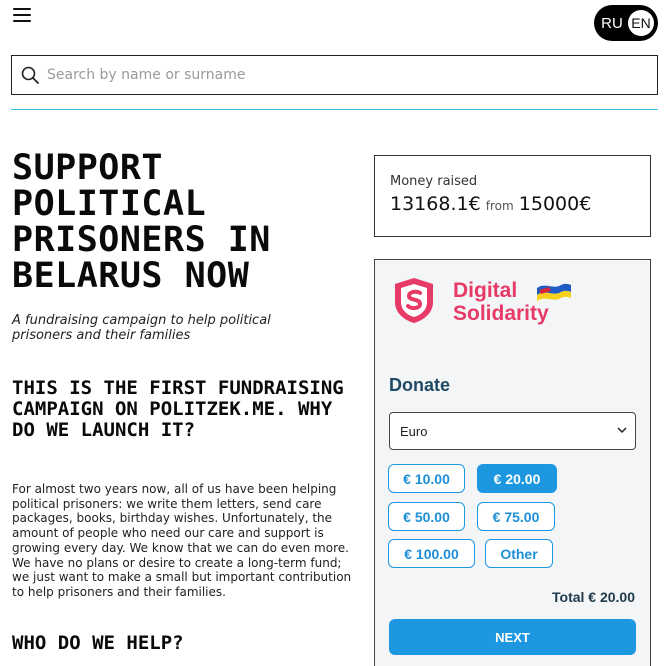  What do you see at coordinates (626, 23) in the screenshot?
I see `language-switcher: RU EN` at bounding box center [626, 23].